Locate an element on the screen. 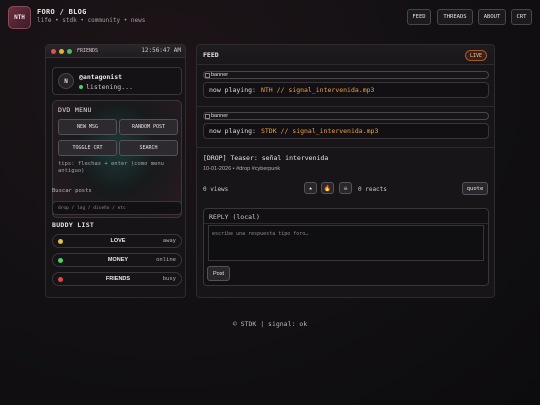 Image resolution: width=540 pixels, height=405 pixels. feed-title: FEED is located at coordinates (211, 55).